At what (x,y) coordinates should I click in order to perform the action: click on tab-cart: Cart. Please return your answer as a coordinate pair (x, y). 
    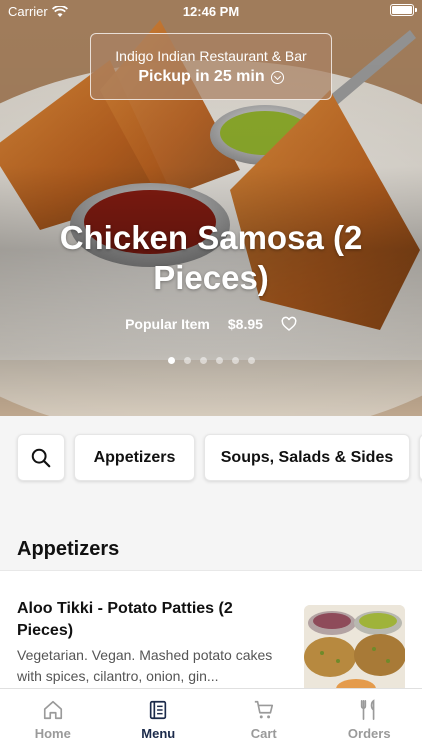
    Looking at the image, I should click on (264, 719).